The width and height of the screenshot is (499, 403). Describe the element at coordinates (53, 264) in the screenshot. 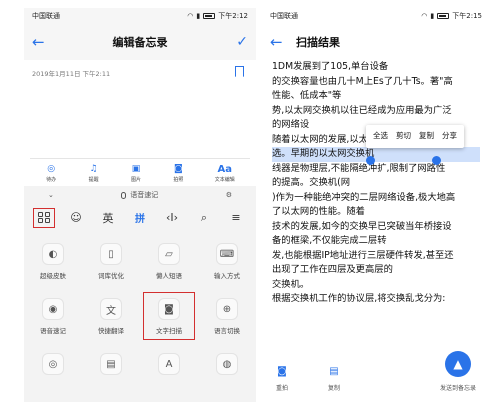

I see `toolbox-super-skin: ◐ 超级皮肤` at that location.